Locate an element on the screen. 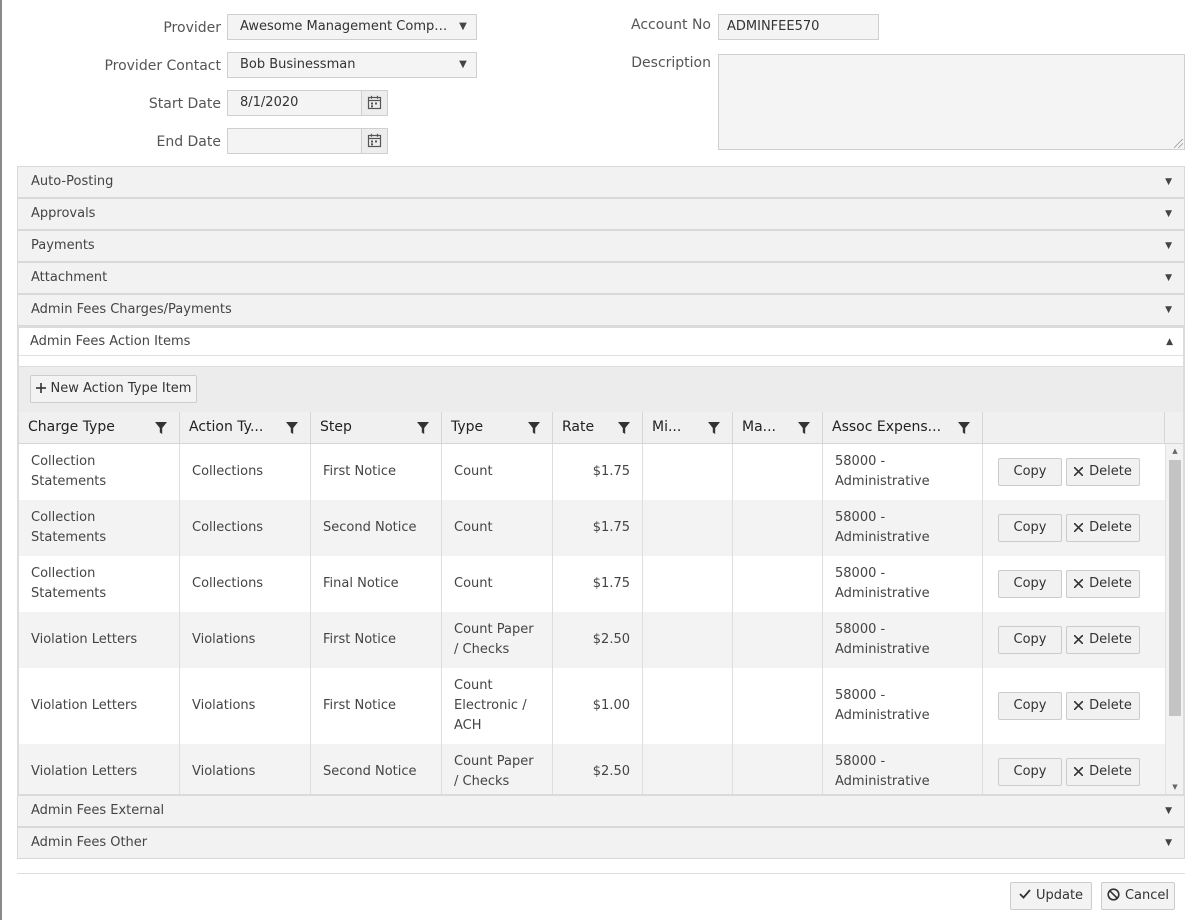 Image resolution: width=1200 pixels, height=920 pixels. column-header-step: Step is located at coordinates (376, 427).